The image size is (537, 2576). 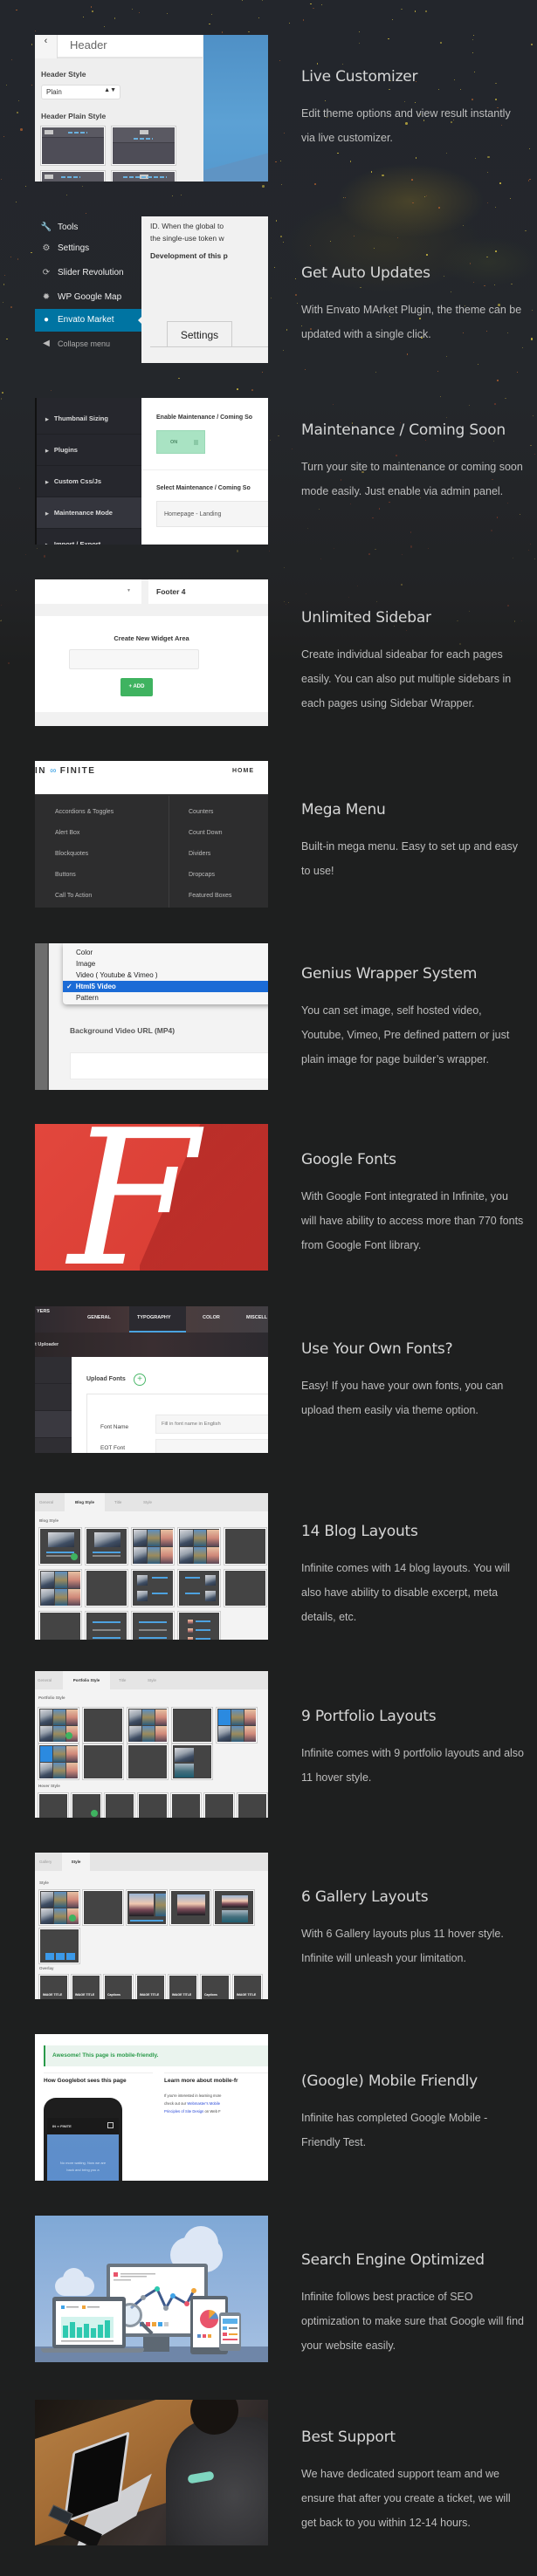 I want to click on wp-menu-label: Settings, so click(x=74, y=248).